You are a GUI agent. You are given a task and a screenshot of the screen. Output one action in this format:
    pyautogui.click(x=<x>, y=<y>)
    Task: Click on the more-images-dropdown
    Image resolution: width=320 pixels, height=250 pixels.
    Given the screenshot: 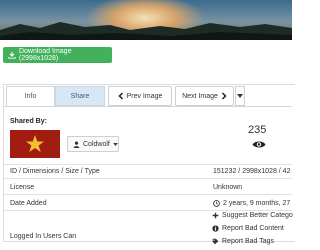 What is the action you would take?
    pyautogui.click(x=240, y=96)
    